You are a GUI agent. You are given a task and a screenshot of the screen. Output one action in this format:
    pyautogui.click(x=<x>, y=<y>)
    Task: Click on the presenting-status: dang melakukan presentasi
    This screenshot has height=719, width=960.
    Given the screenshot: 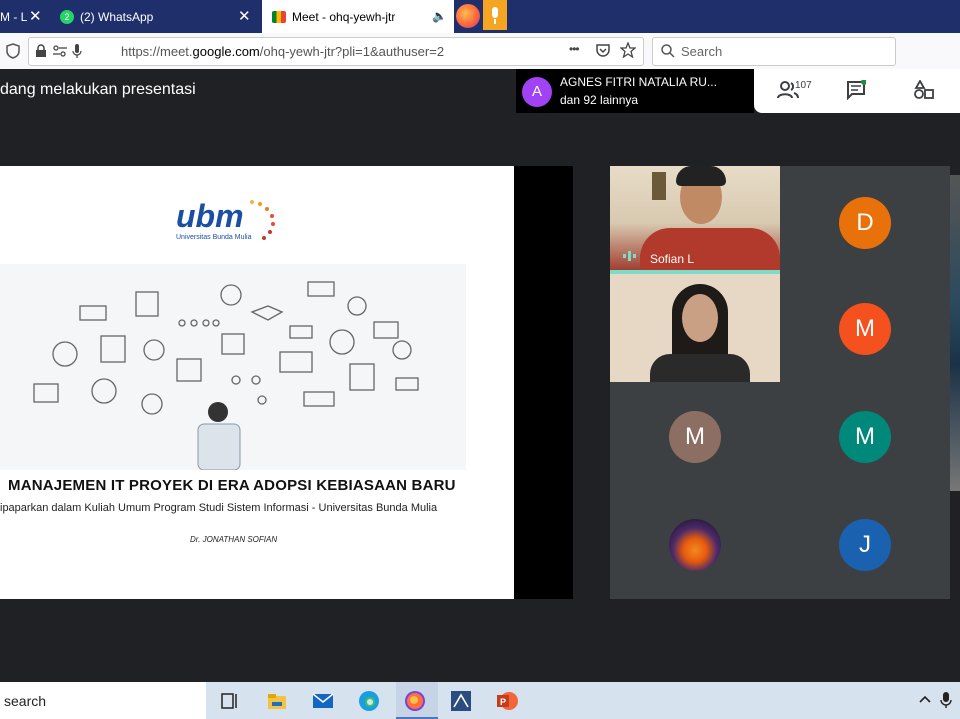 What is the action you would take?
    pyautogui.click(x=98, y=89)
    